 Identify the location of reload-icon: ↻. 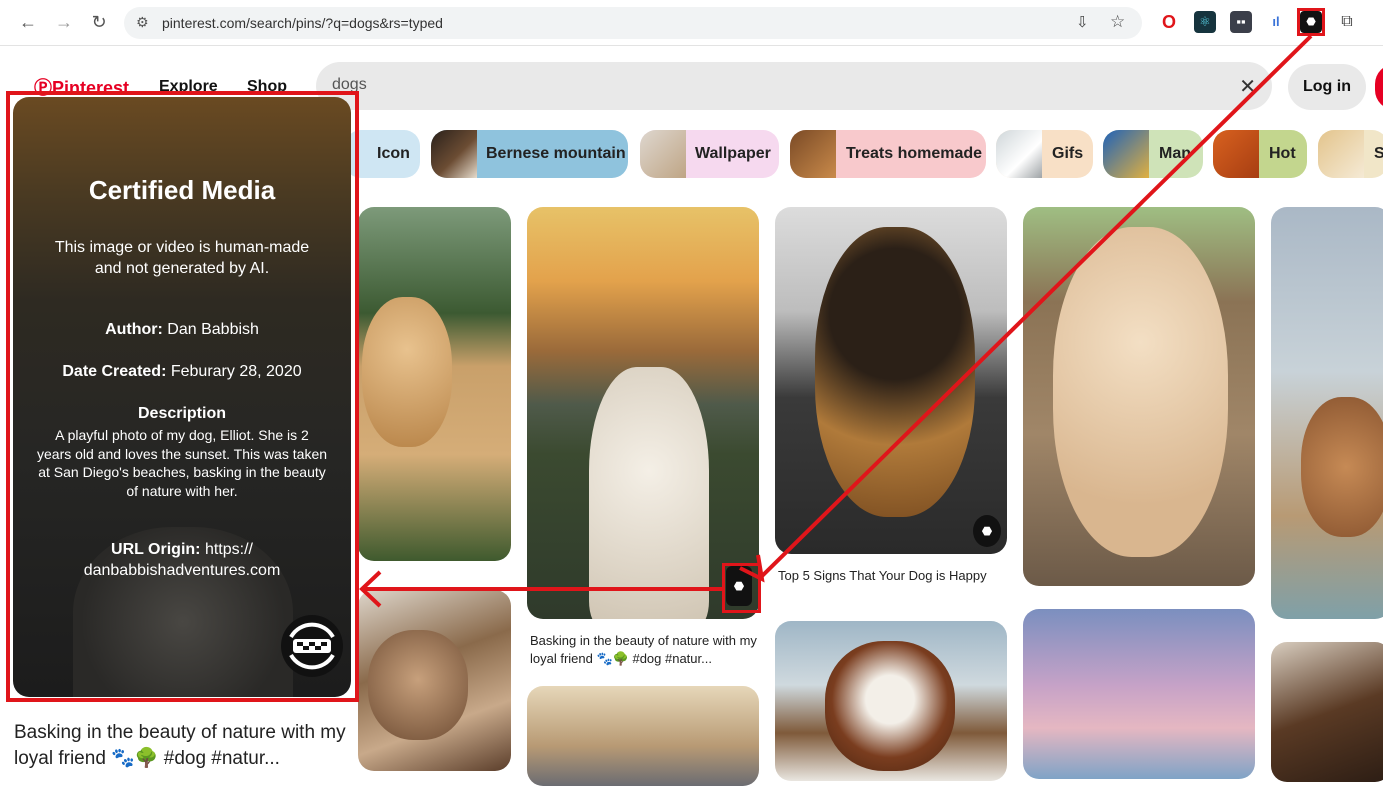
(99, 22).